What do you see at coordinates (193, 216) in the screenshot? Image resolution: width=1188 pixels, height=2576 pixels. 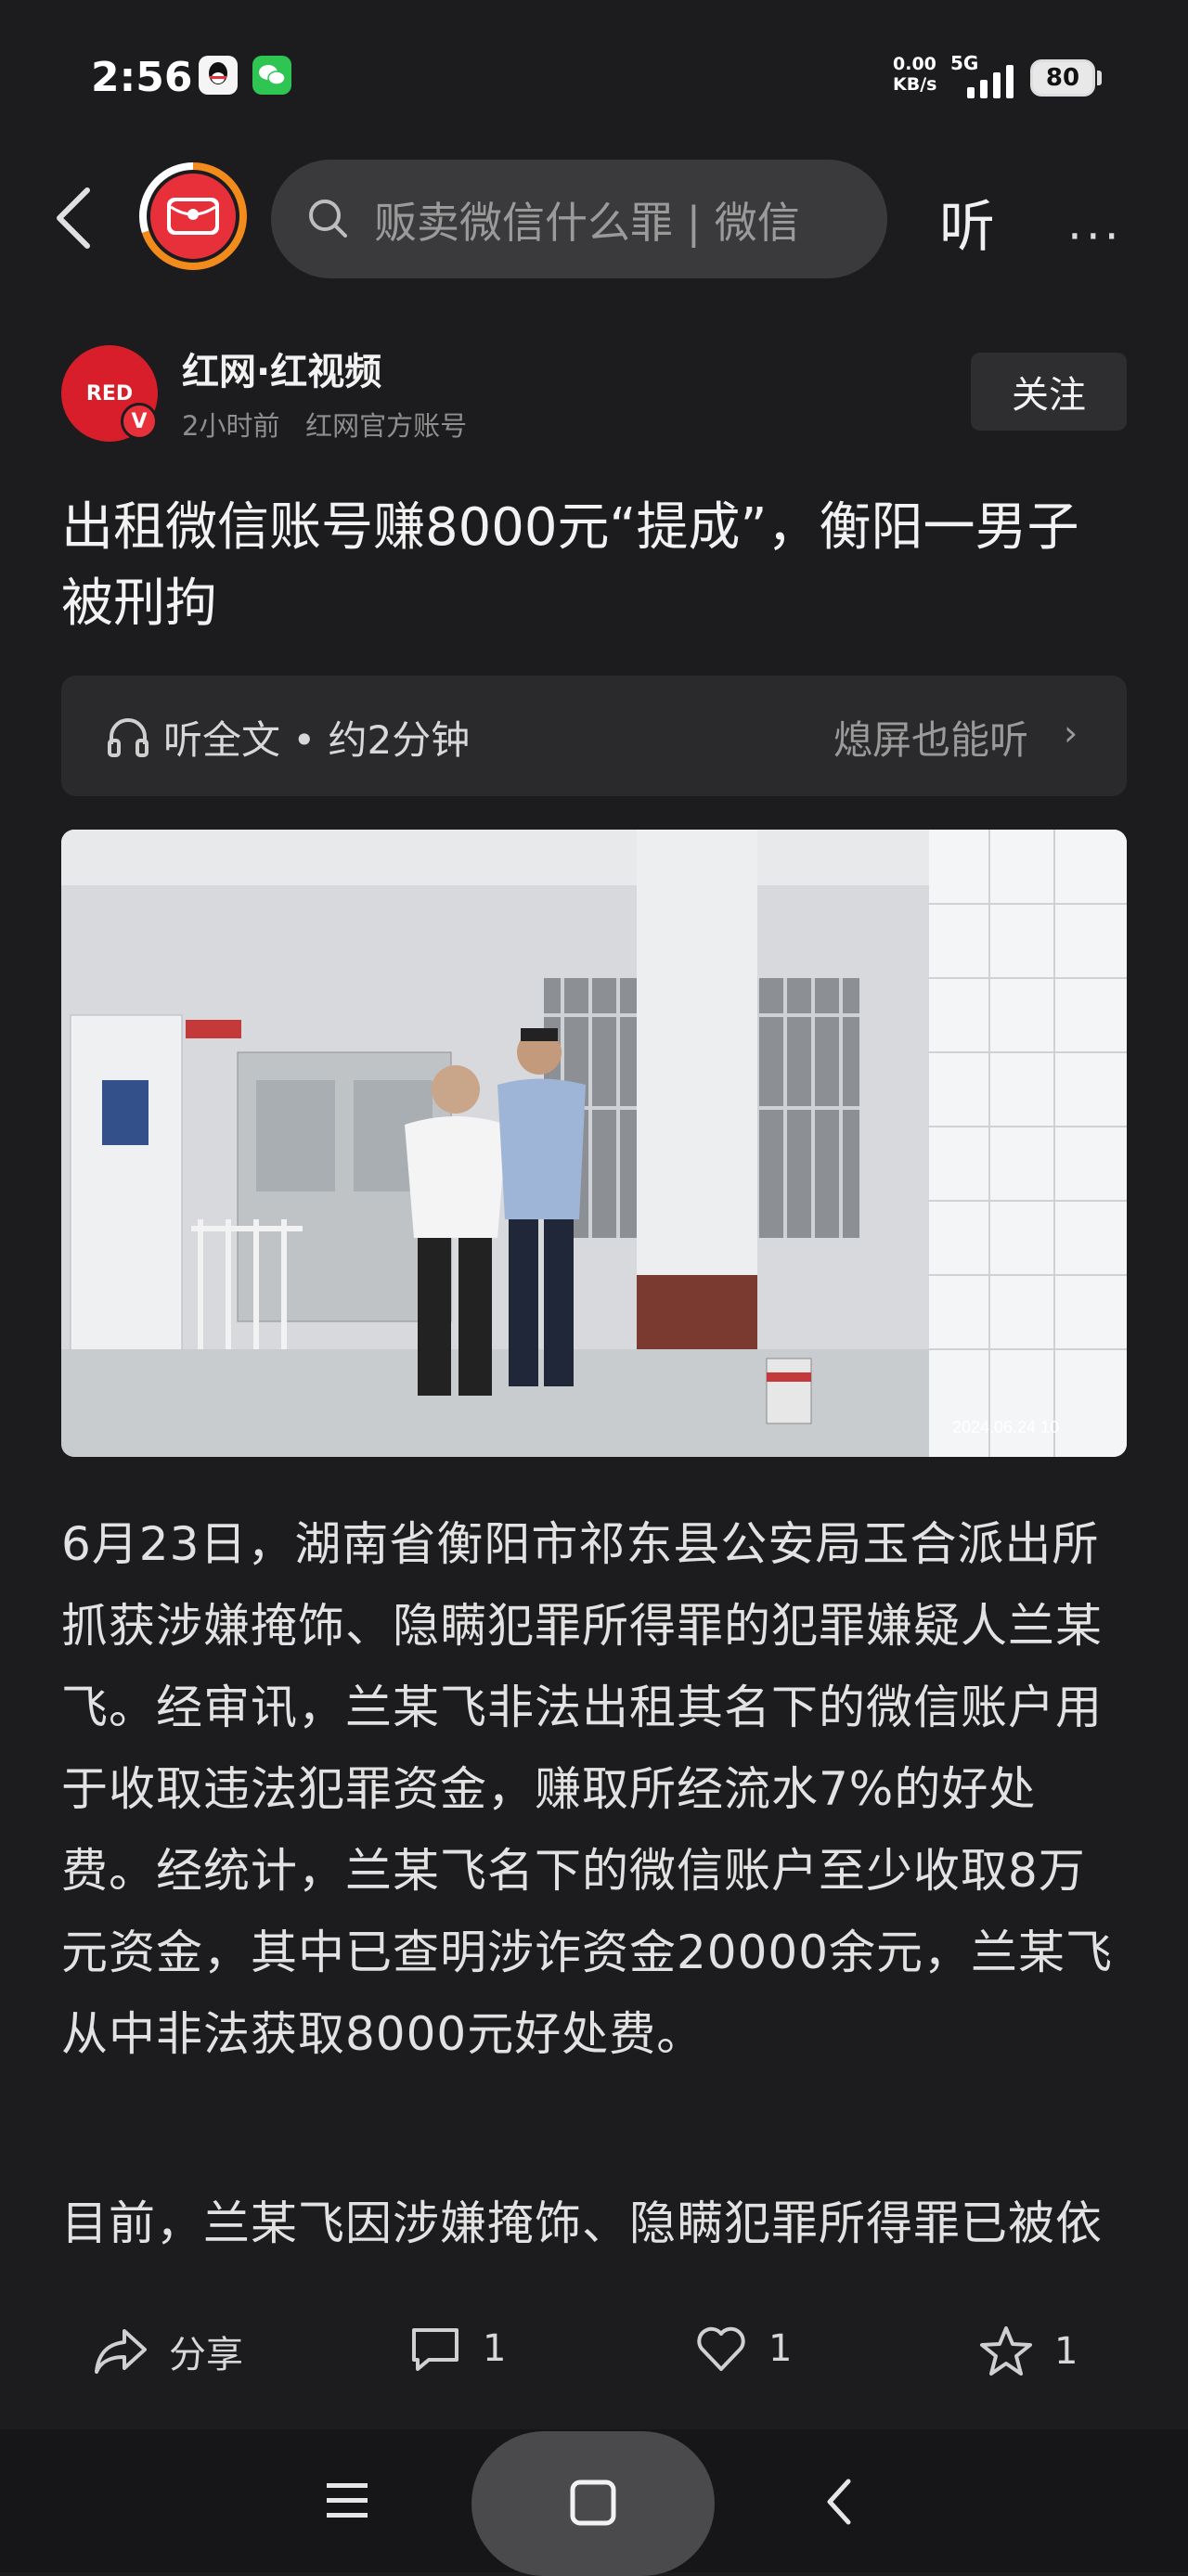 I see `red-envelope-icon` at bounding box center [193, 216].